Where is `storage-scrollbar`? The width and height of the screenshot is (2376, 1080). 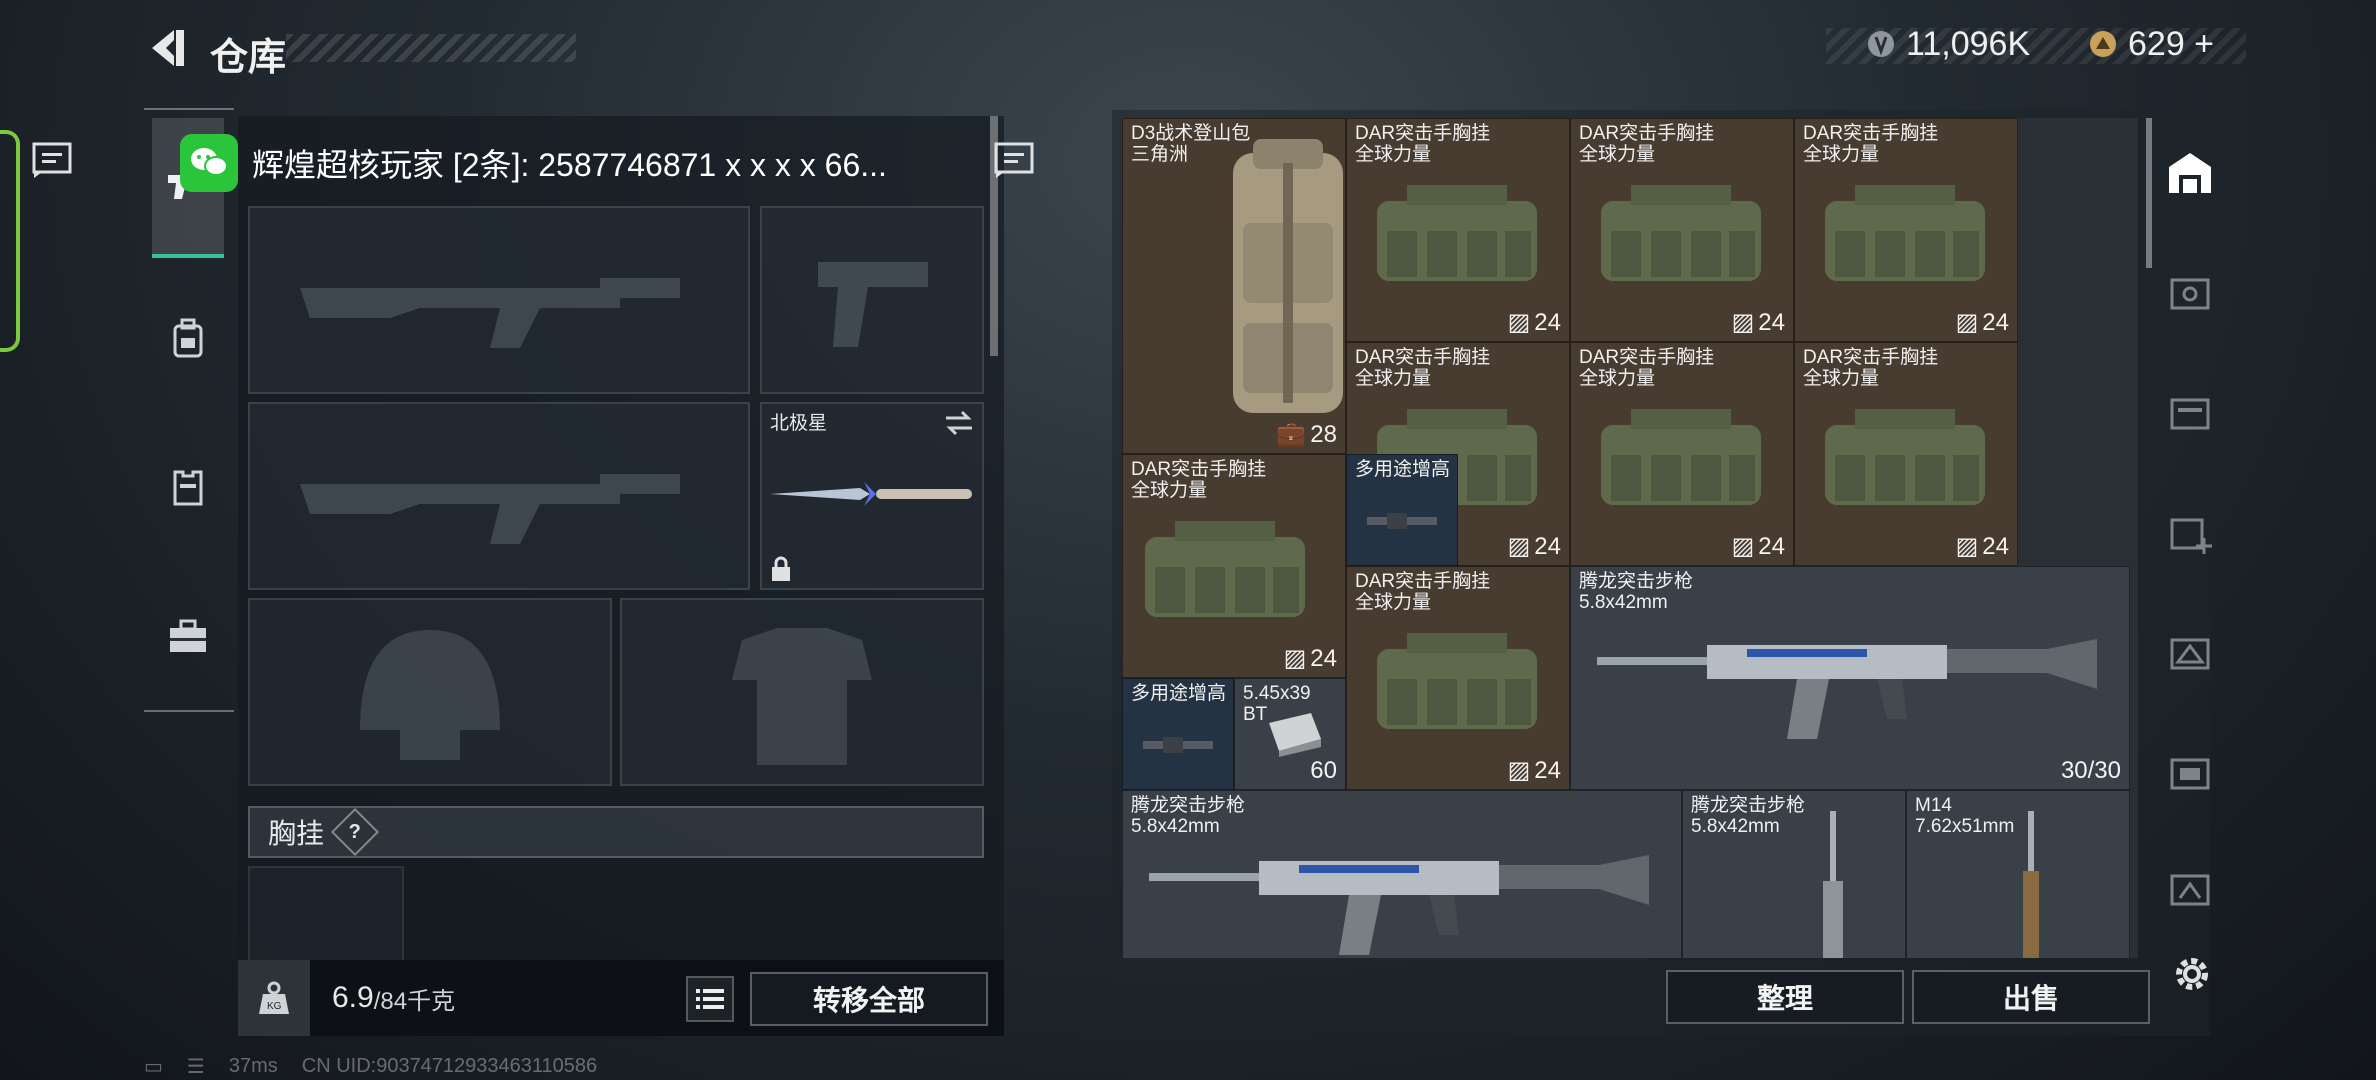 storage-scrollbar is located at coordinates (2149, 193).